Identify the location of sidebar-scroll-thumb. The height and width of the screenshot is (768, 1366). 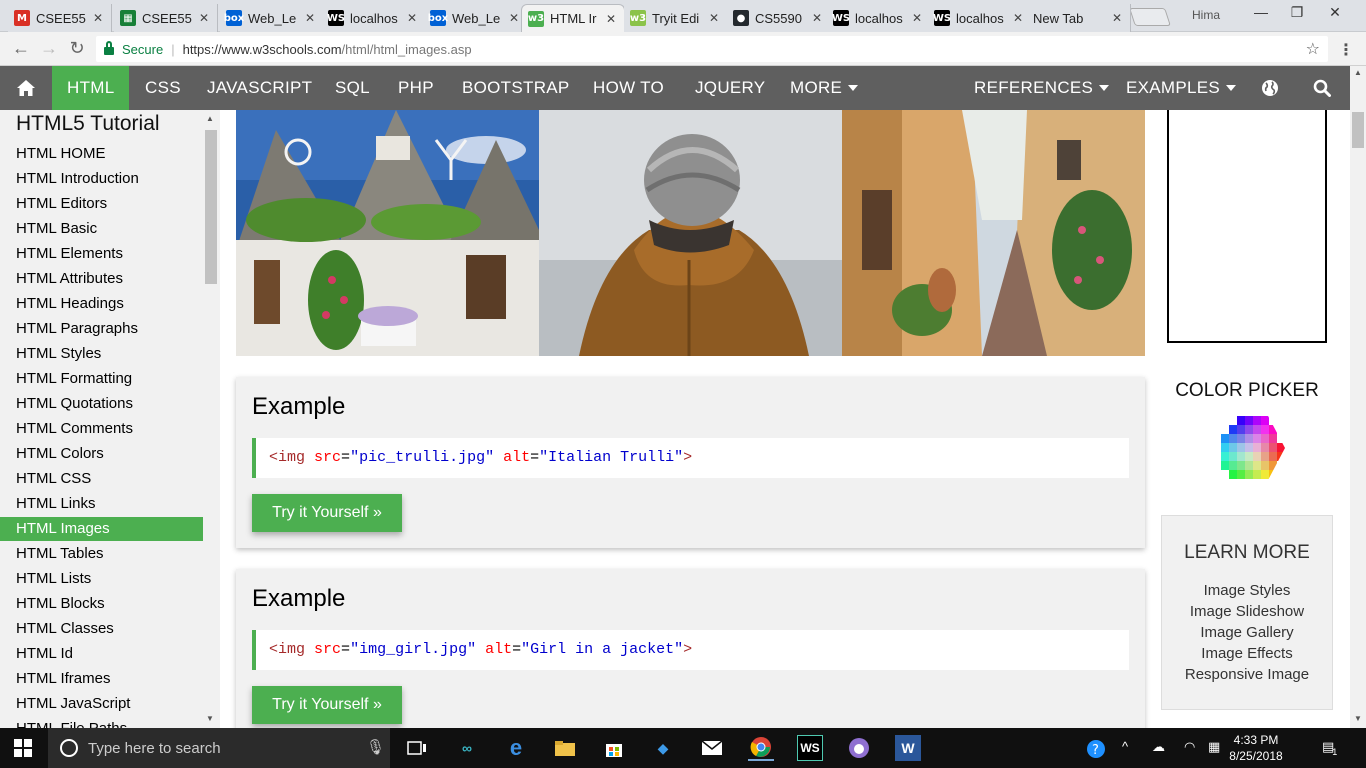
(211, 207).